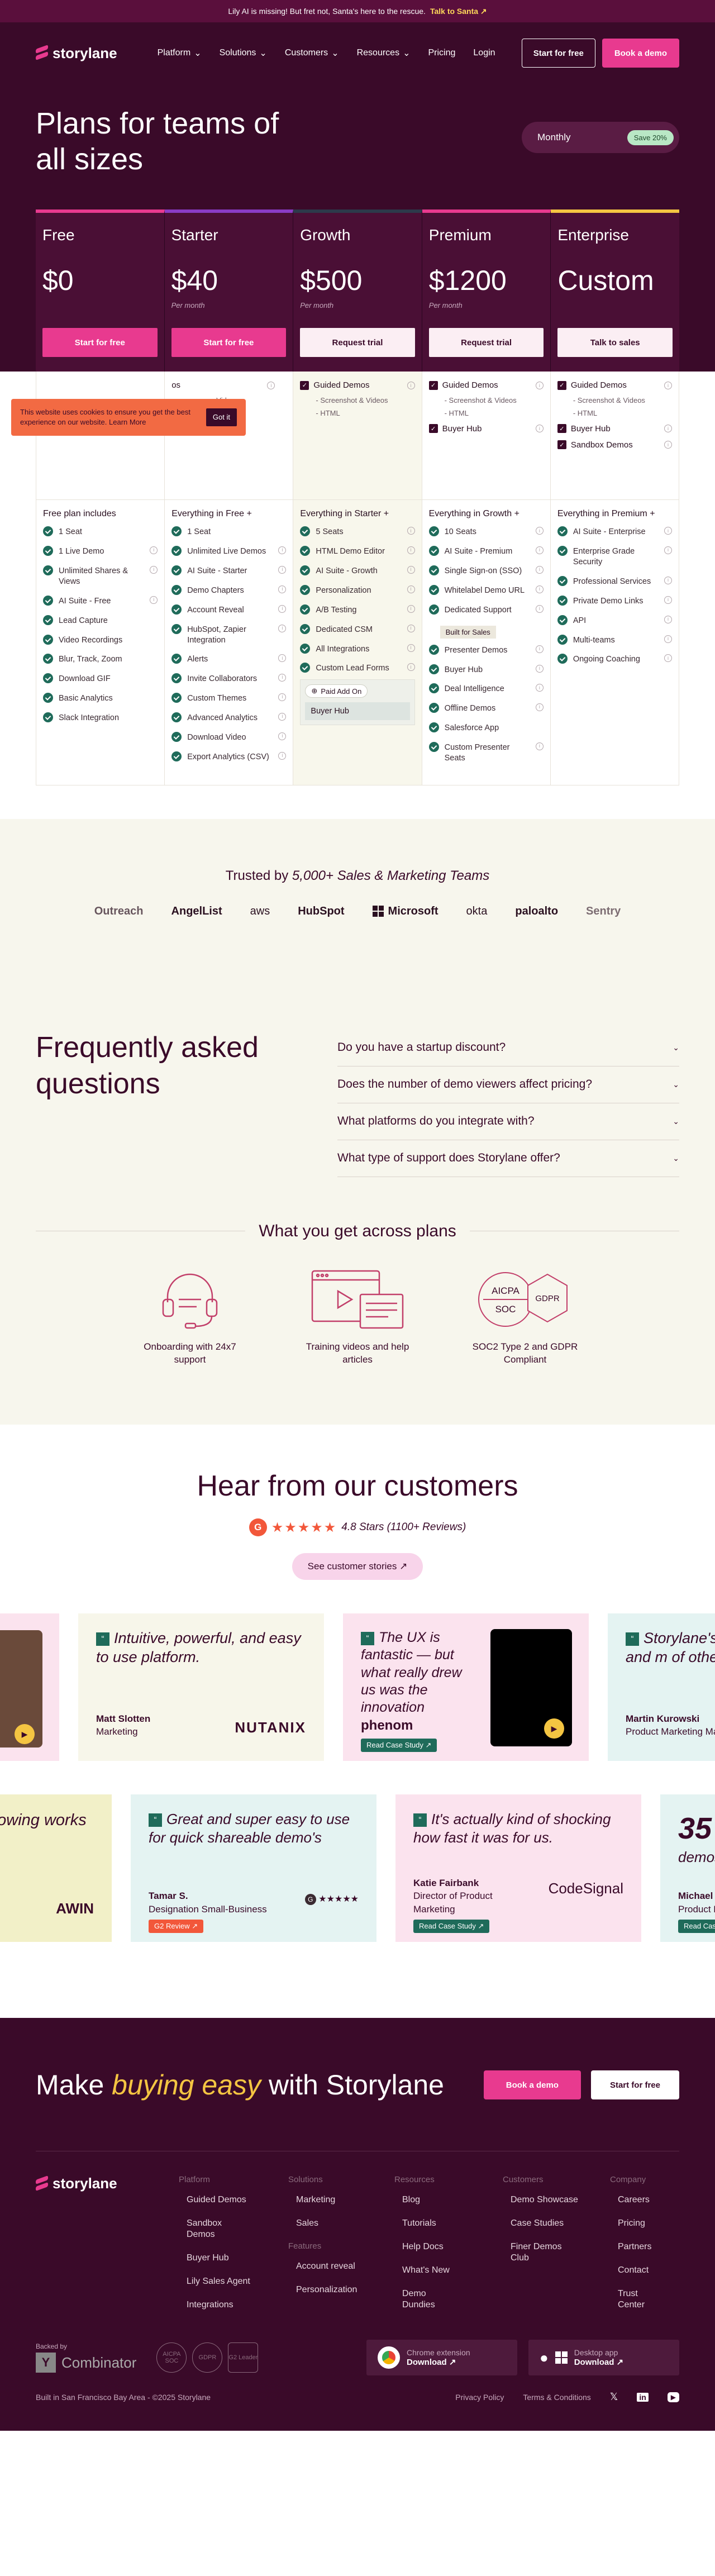  Describe the element at coordinates (243, 53) in the screenshot. I see `nav-solutions: Solutions ⌄` at that location.